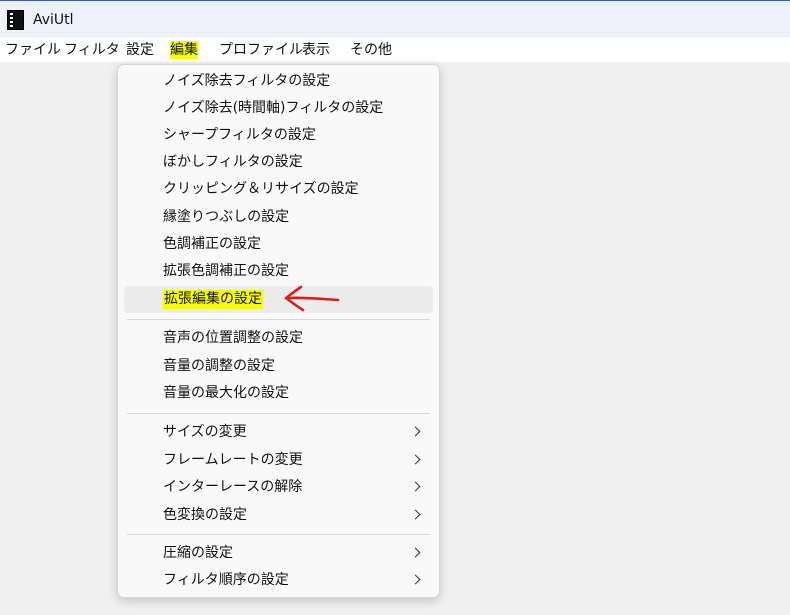 This screenshot has height=615, width=790. Describe the element at coordinates (233, 338) in the screenshot. I see `menu-item-label: 音声の位置調整の設定` at that location.